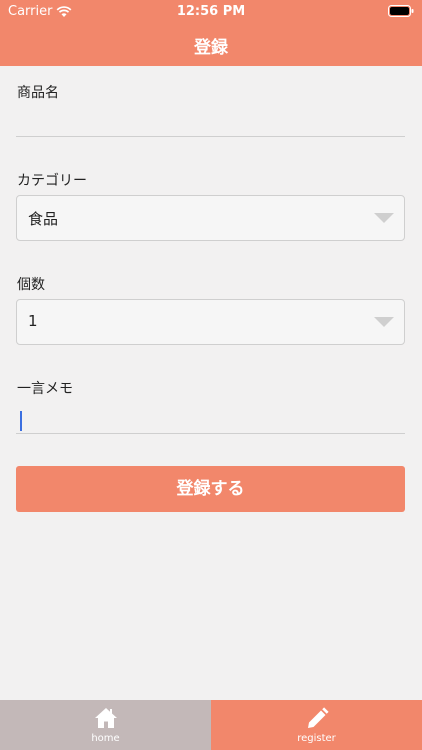 The image size is (422, 750). I want to click on quantity-label: 個数, so click(31, 285).